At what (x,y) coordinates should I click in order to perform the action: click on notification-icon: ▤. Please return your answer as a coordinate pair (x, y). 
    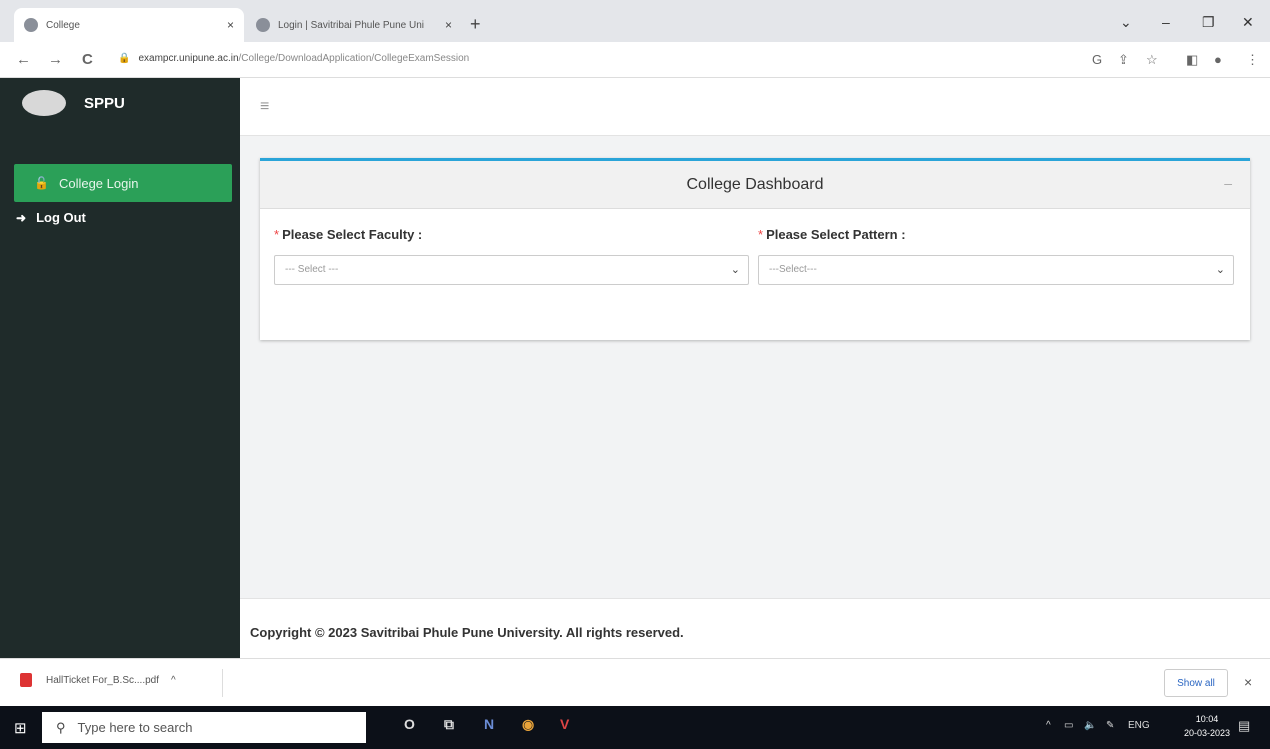
    Looking at the image, I should click on (1244, 726).